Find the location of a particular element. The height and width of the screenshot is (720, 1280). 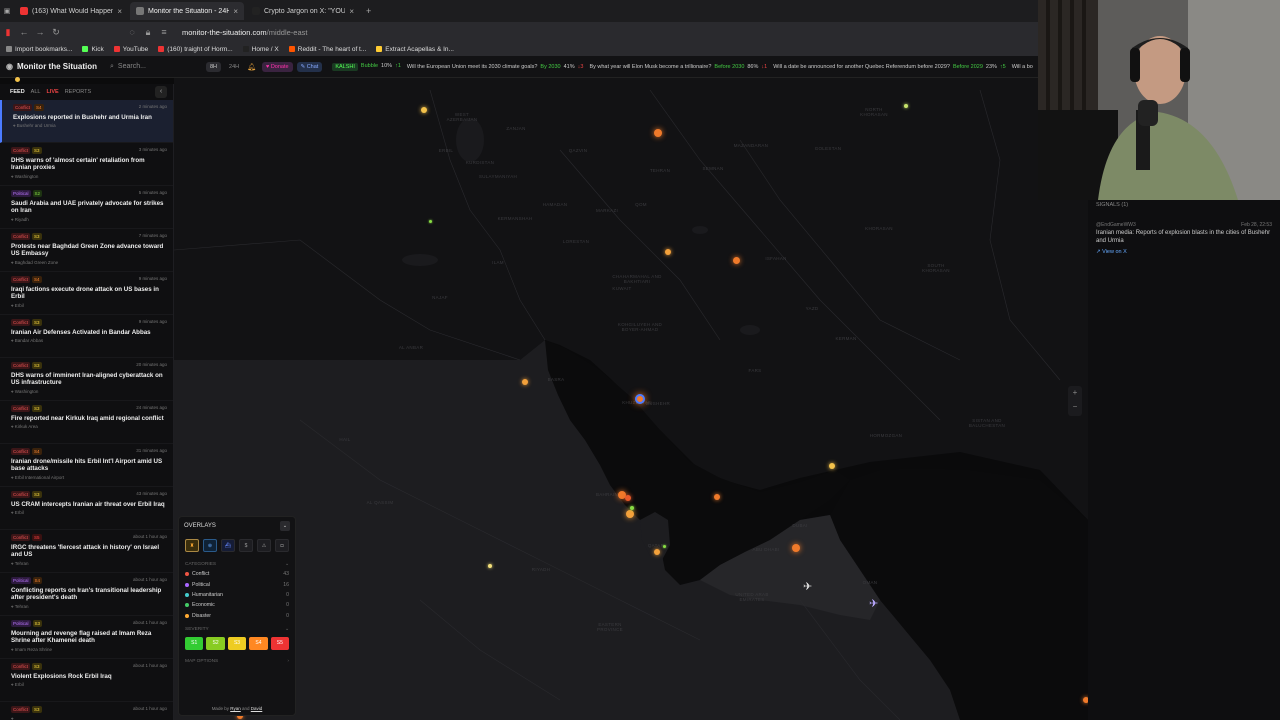

tab-all: ALL is located at coordinates (36, 92).